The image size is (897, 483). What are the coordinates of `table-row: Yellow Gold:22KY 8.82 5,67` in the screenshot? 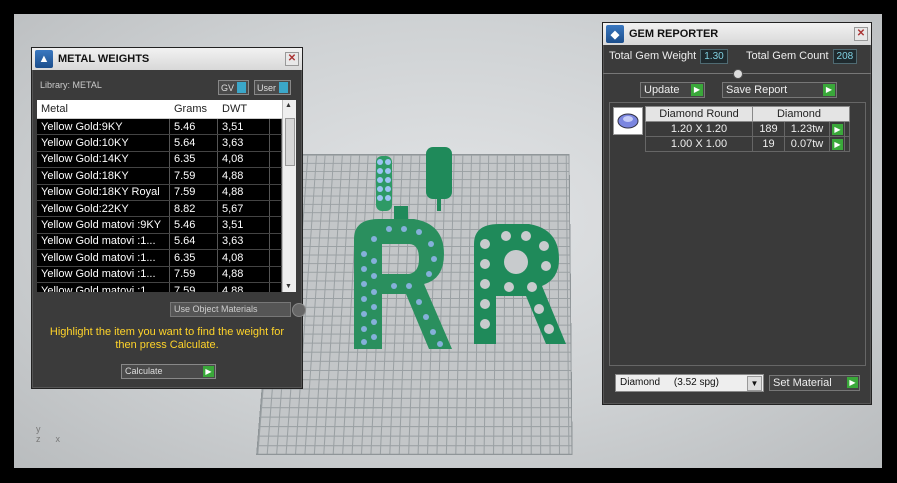 It's located at (166, 209).